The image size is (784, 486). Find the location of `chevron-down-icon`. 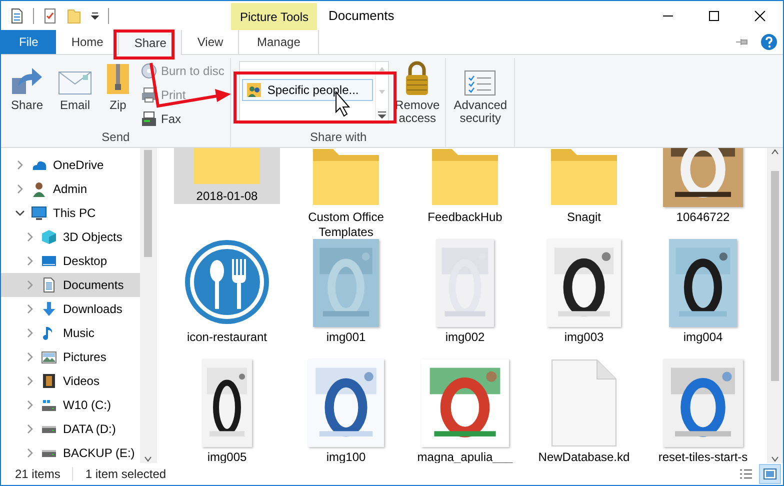

chevron-down-icon is located at coordinates (20, 213).